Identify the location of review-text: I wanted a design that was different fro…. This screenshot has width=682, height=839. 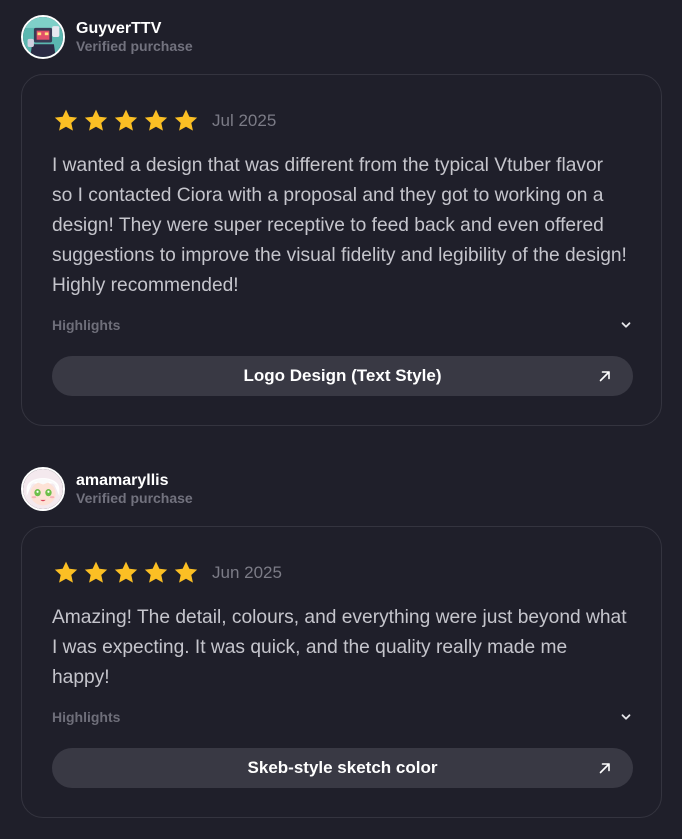
(339, 225).